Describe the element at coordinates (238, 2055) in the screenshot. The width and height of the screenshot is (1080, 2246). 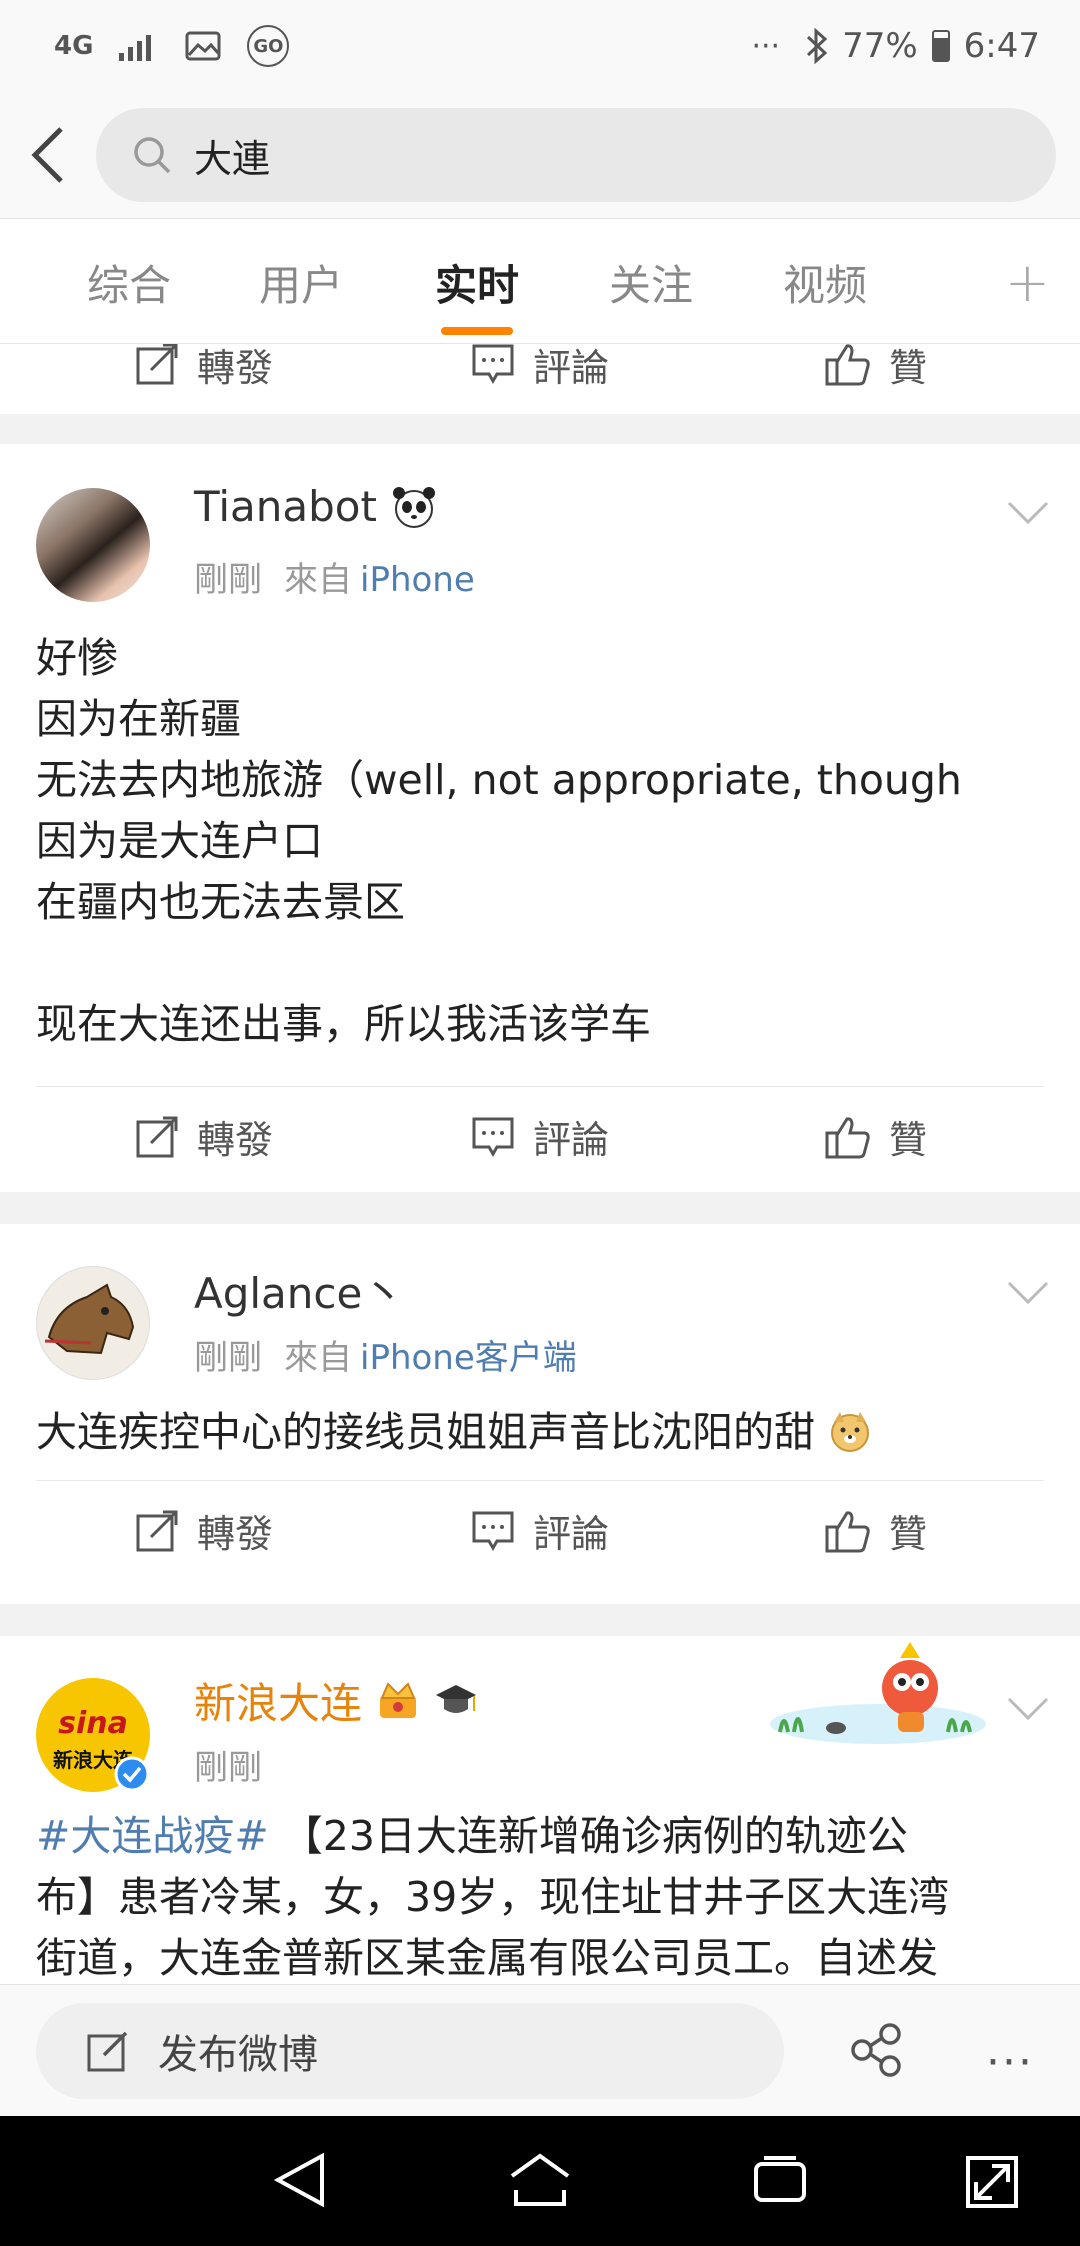
I see `compose-label: 发布微博` at that location.